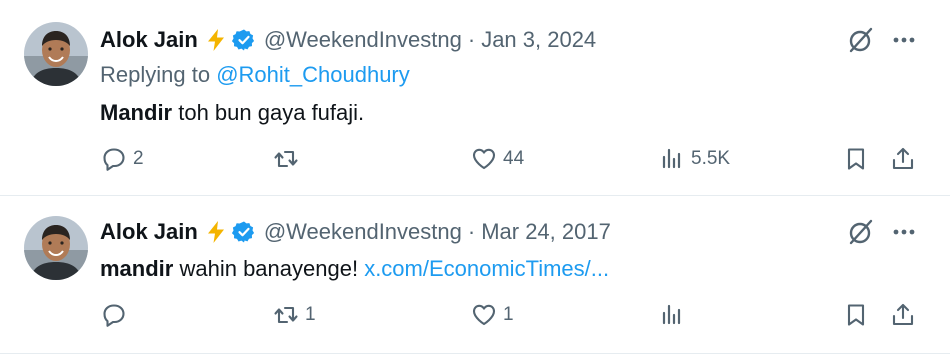 This screenshot has height=363, width=950. What do you see at coordinates (310, 314) in the screenshot?
I see `retweet-count: 1` at bounding box center [310, 314].